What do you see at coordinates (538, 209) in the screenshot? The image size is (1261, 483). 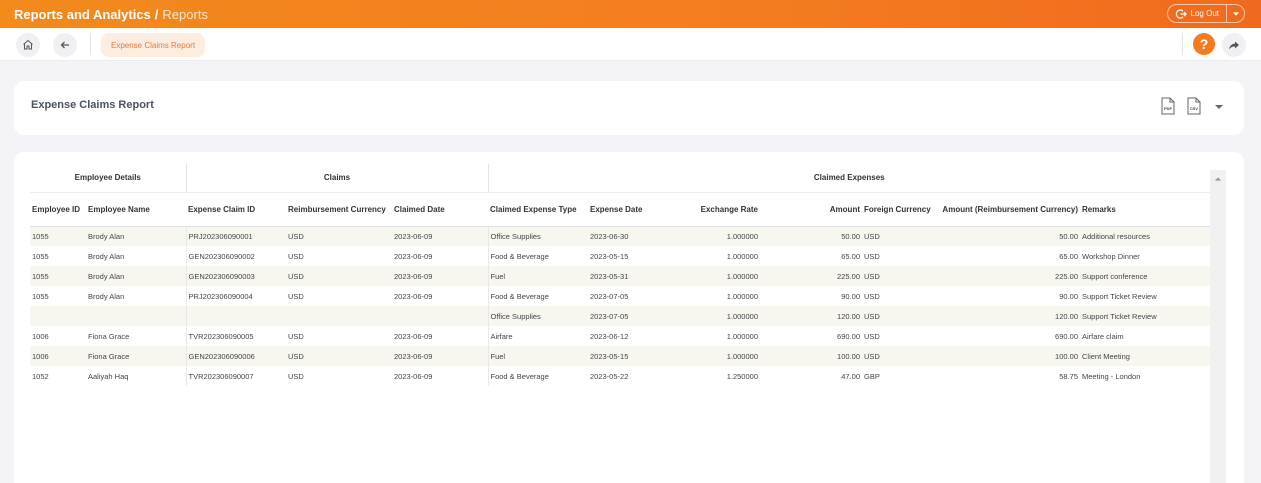 I see `column-header: Claimed Expense Type` at bounding box center [538, 209].